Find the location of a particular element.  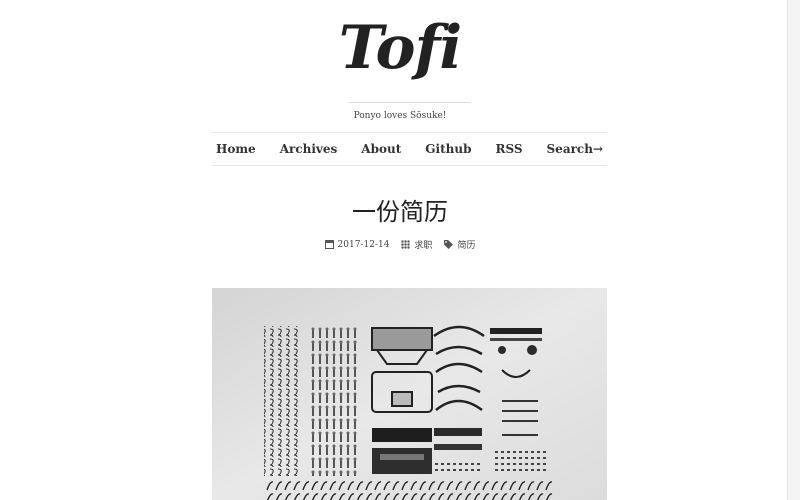

main-nav: Home Archives About Github RSS Search→ is located at coordinates (409, 149).